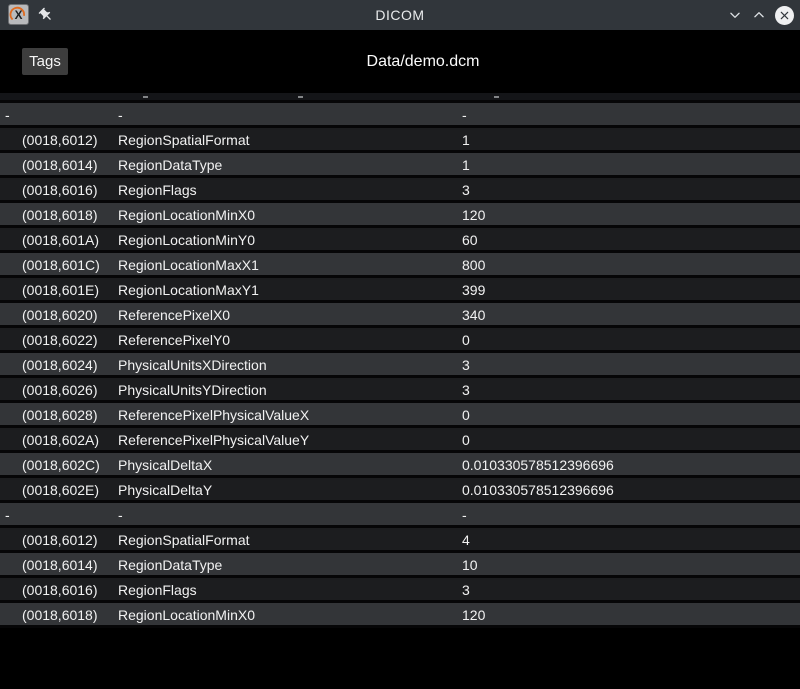 The width and height of the screenshot is (800, 689). I want to click on table-row: (0018,6024) PhysicalUnitsXDirection 3, so click(400, 365).